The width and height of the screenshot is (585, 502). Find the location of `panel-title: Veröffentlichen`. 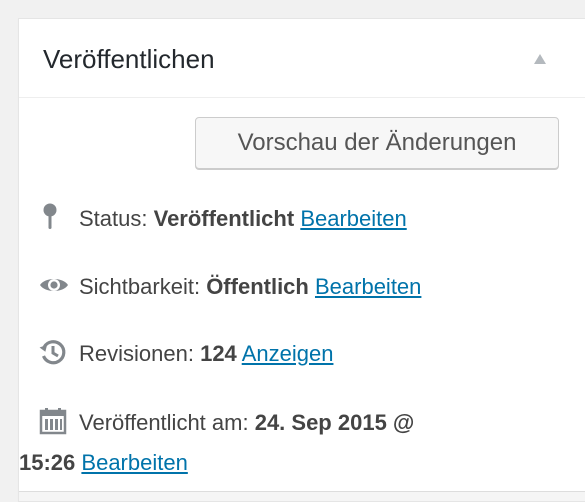

panel-title: Veröffentlichen is located at coordinates (129, 59).